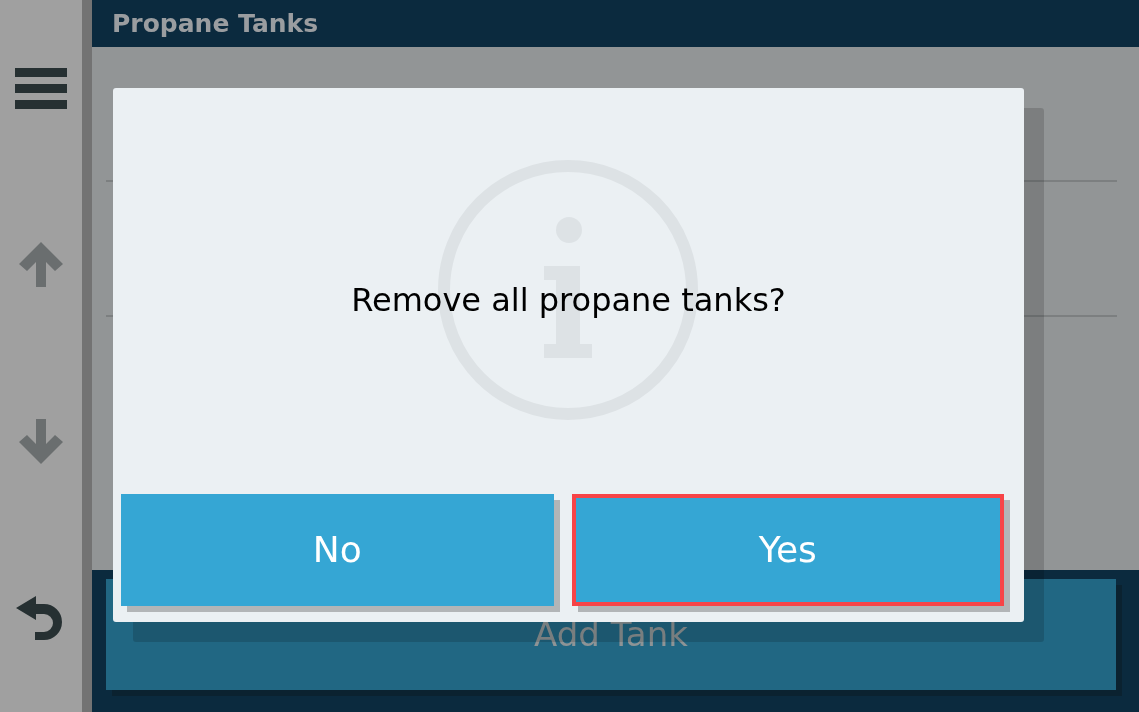 The width and height of the screenshot is (1139, 712). Describe the element at coordinates (215, 23) in the screenshot. I see `page-title: Propane Tanks` at that location.